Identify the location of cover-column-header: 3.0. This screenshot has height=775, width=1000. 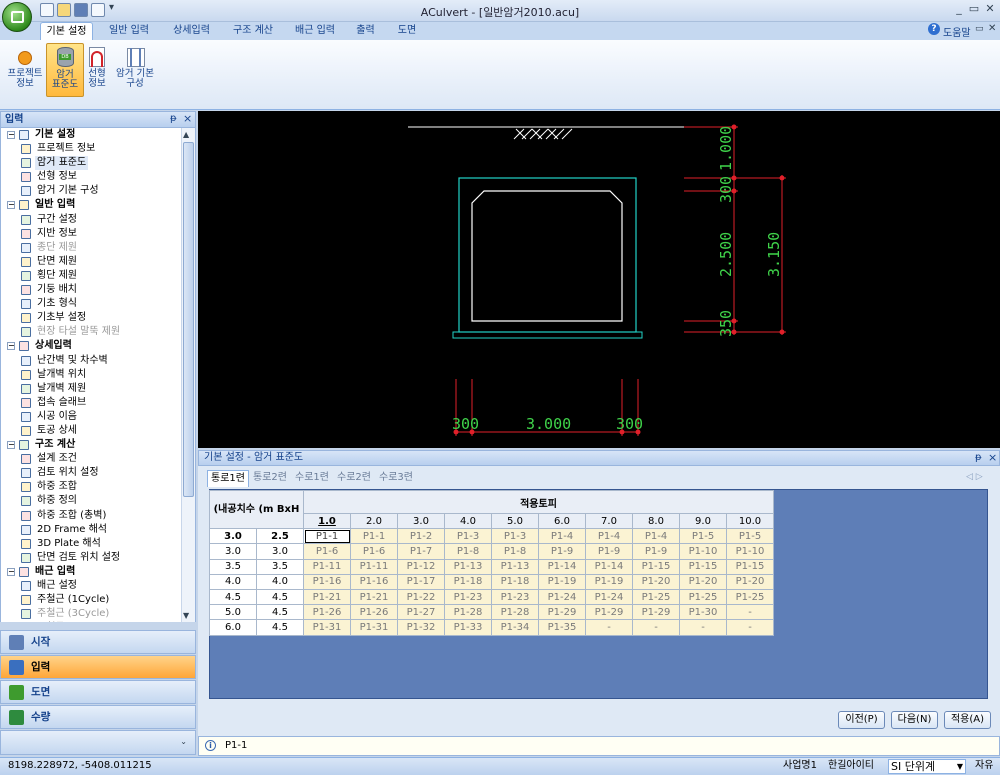
(421, 521).